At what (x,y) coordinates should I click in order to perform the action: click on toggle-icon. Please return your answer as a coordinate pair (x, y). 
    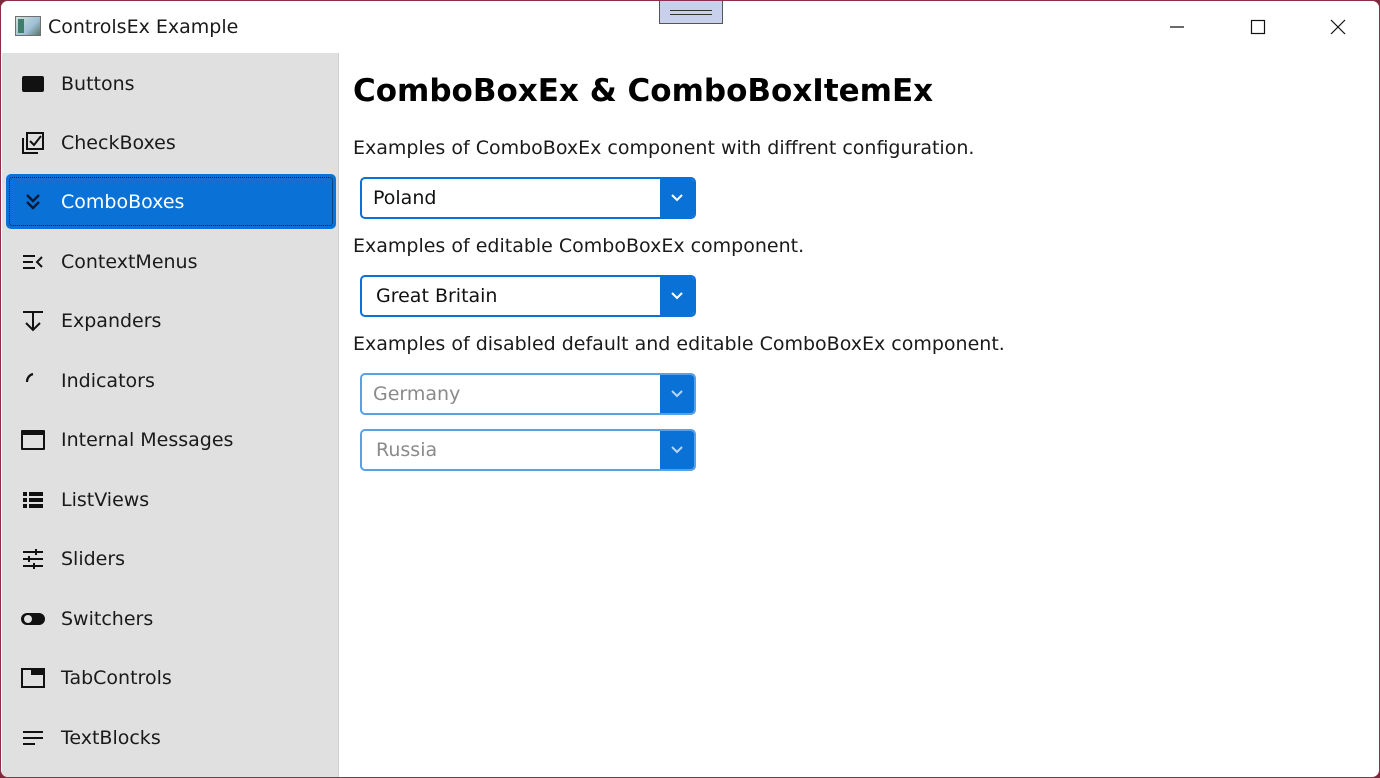
    Looking at the image, I should click on (33, 619).